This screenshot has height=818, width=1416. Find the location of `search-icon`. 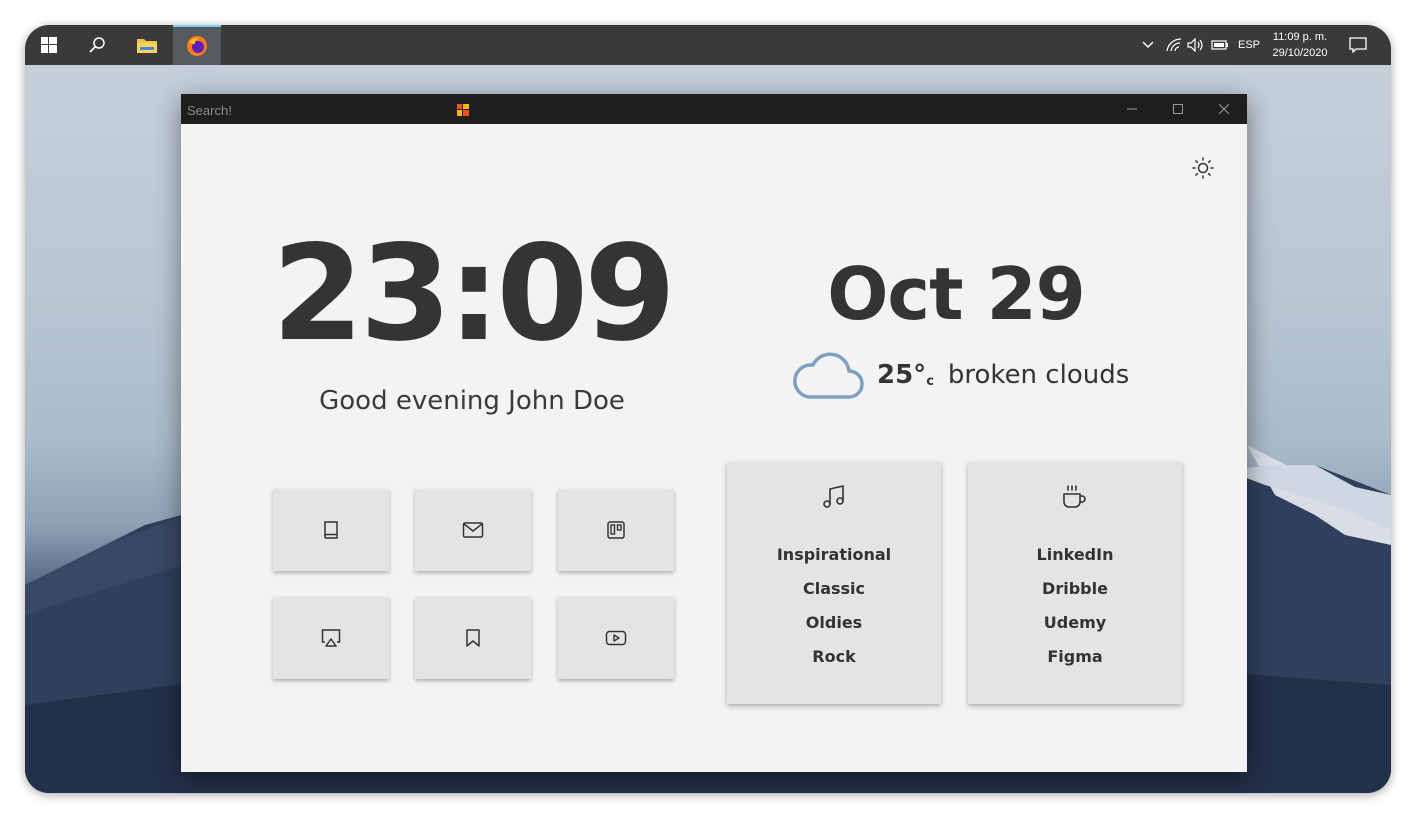

search-icon is located at coordinates (97, 45).